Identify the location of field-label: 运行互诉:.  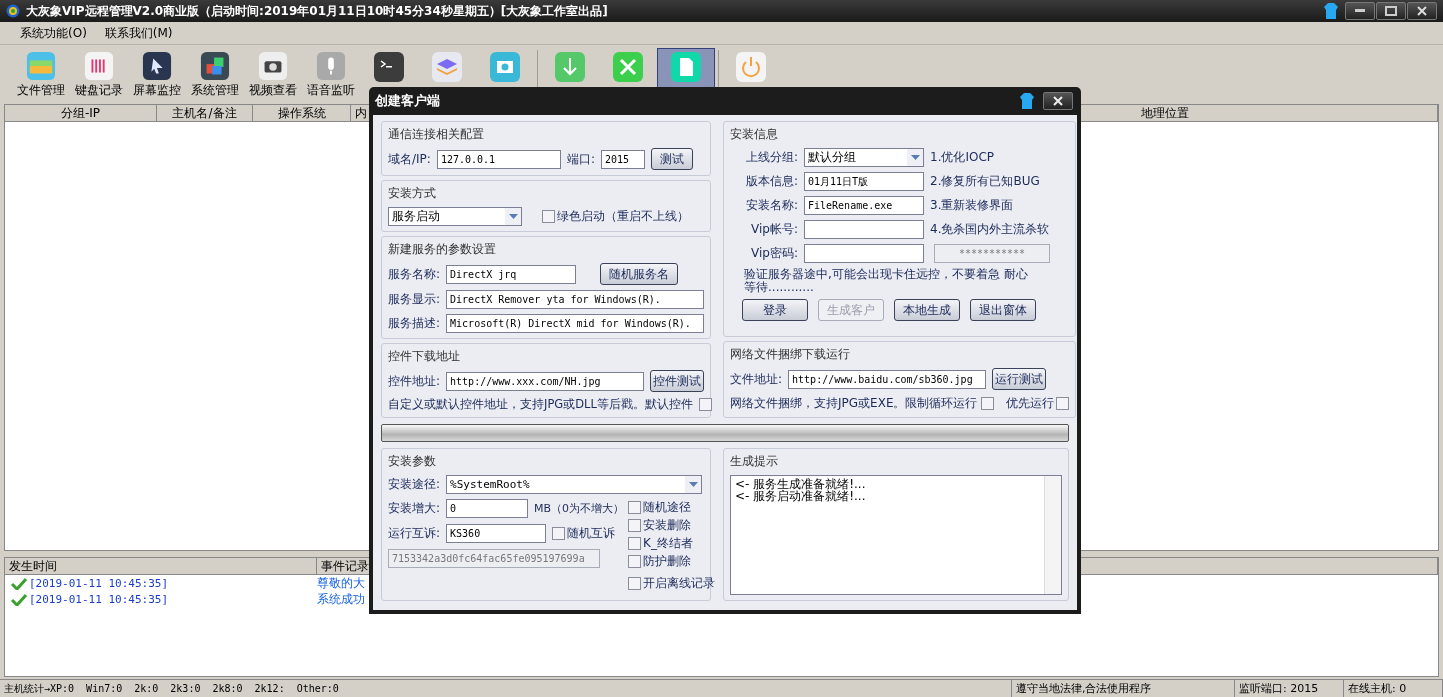
(414, 533).